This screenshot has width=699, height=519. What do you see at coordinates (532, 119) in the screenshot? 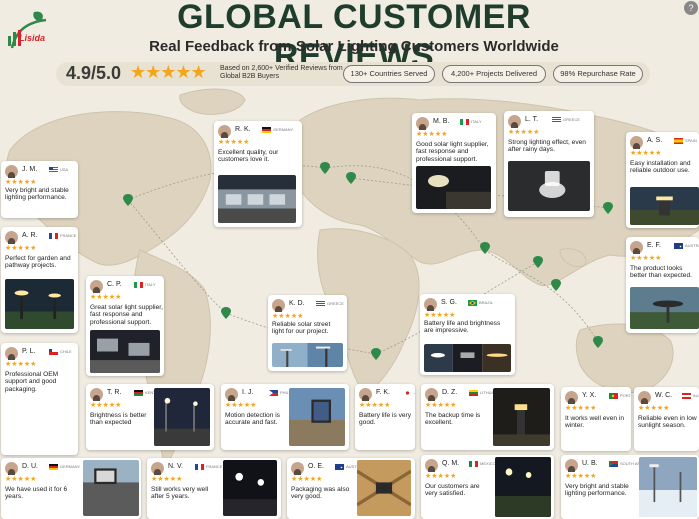
I see `reviewer-name: L. T.` at bounding box center [532, 119].